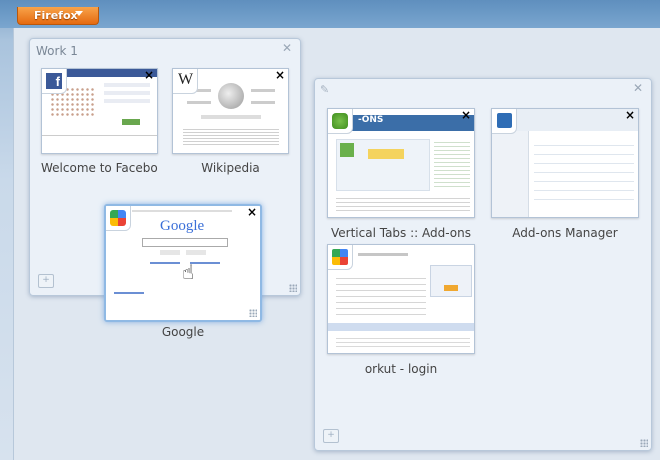 This screenshot has width=660, height=460. Describe the element at coordinates (401, 163) in the screenshot. I see `tab-vertical-tabs-addons: -ONS ×` at that location.